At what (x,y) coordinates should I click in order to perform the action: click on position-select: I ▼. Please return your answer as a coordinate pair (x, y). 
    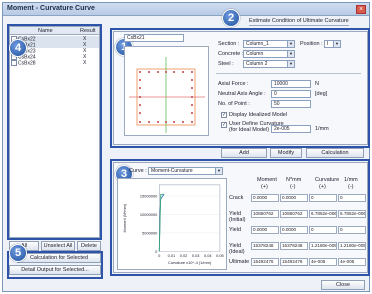
    Looking at the image, I should click on (332, 44).